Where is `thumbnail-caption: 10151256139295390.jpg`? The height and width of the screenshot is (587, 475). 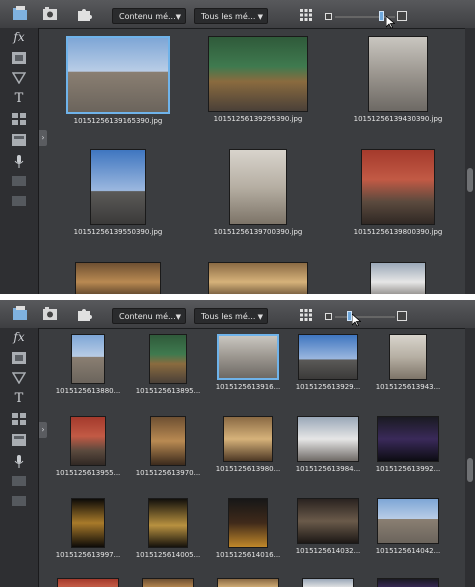 thumbnail-caption: 10151256139295390.jpg is located at coordinates (258, 119).